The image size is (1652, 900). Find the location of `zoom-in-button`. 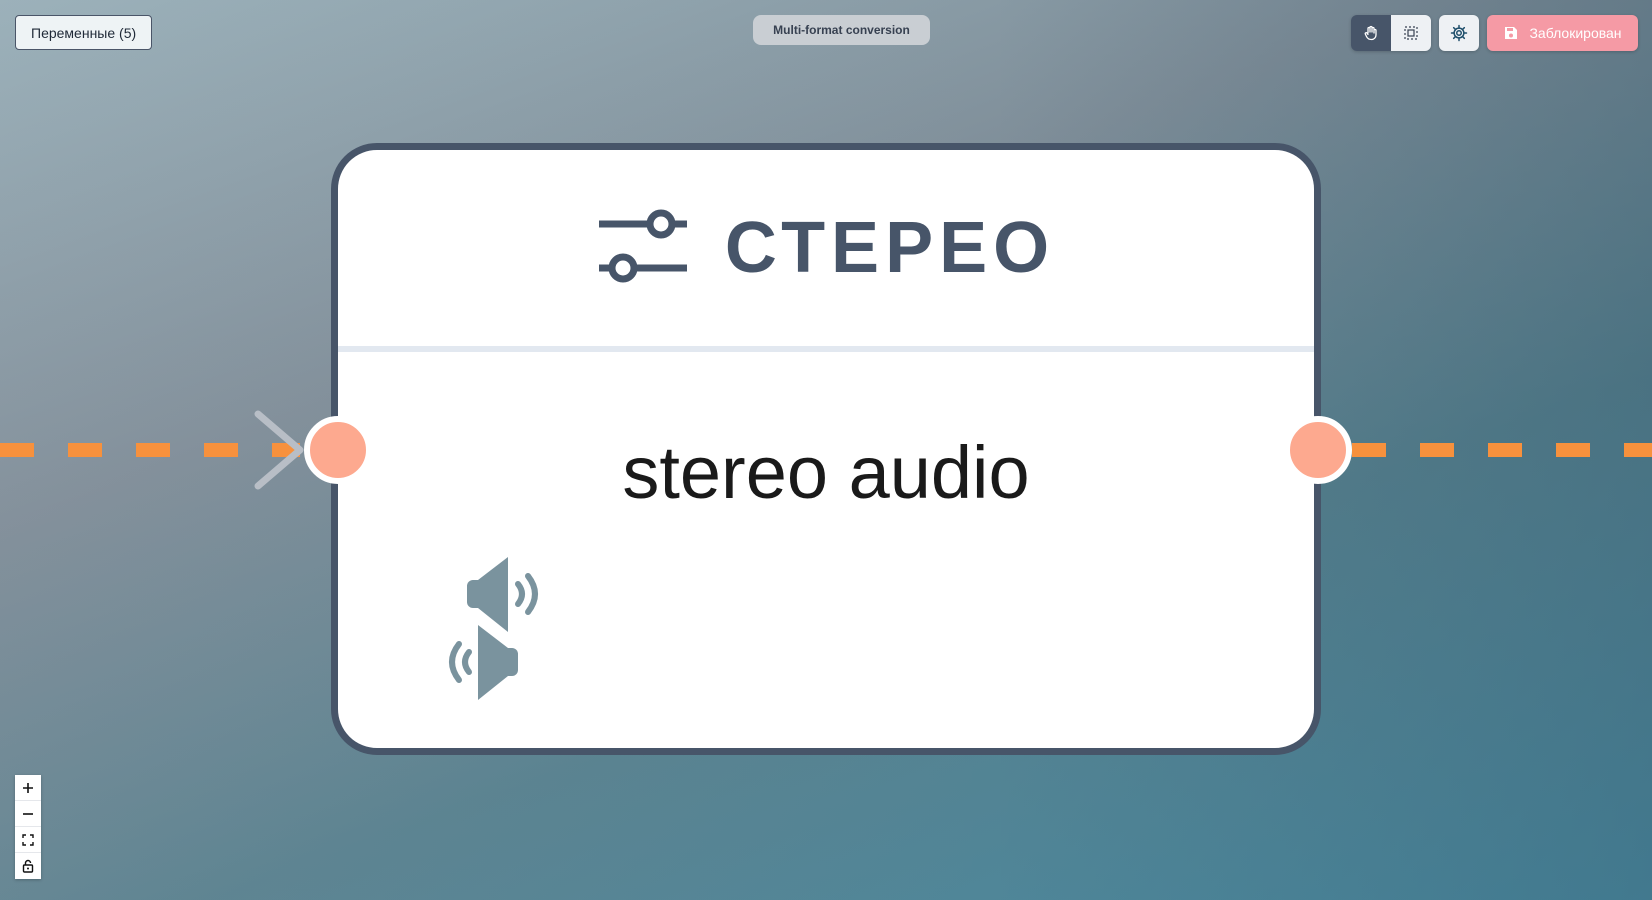

zoom-in-button is located at coordinates (28, 788).